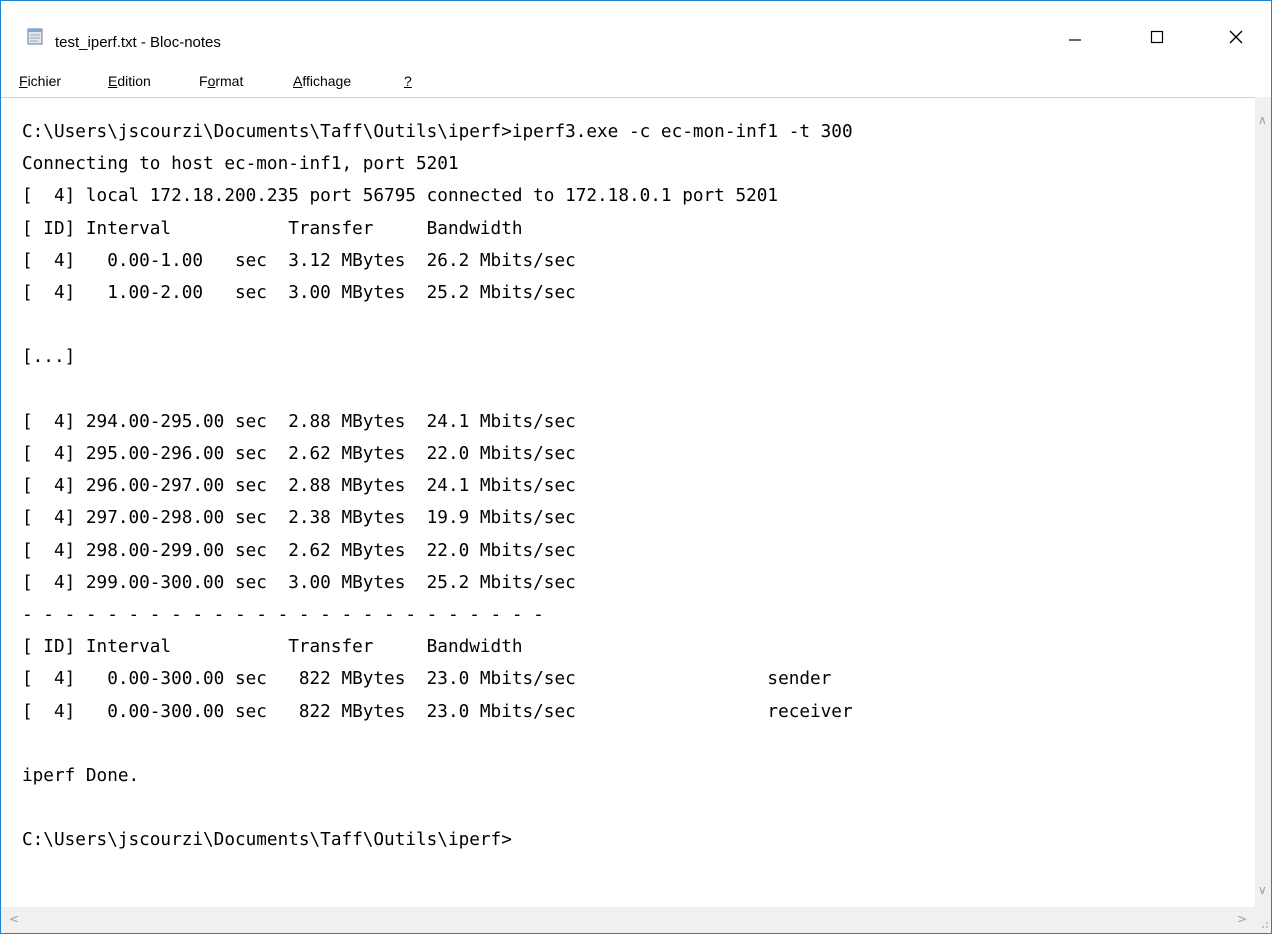 Image resolution: width=1272 pixels, height=934 pixels. I want to click on menu-edition: Edition, so click(129, 81).